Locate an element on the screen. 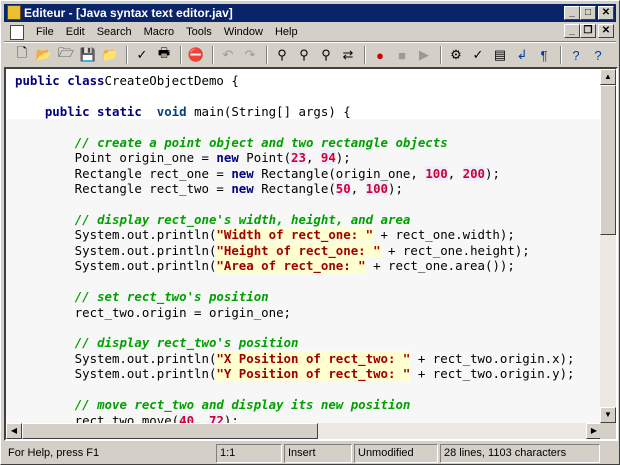 The width and height of the screenshot is (620, 465). vertical-scroll-thumb is located at coordinates (608, 160).